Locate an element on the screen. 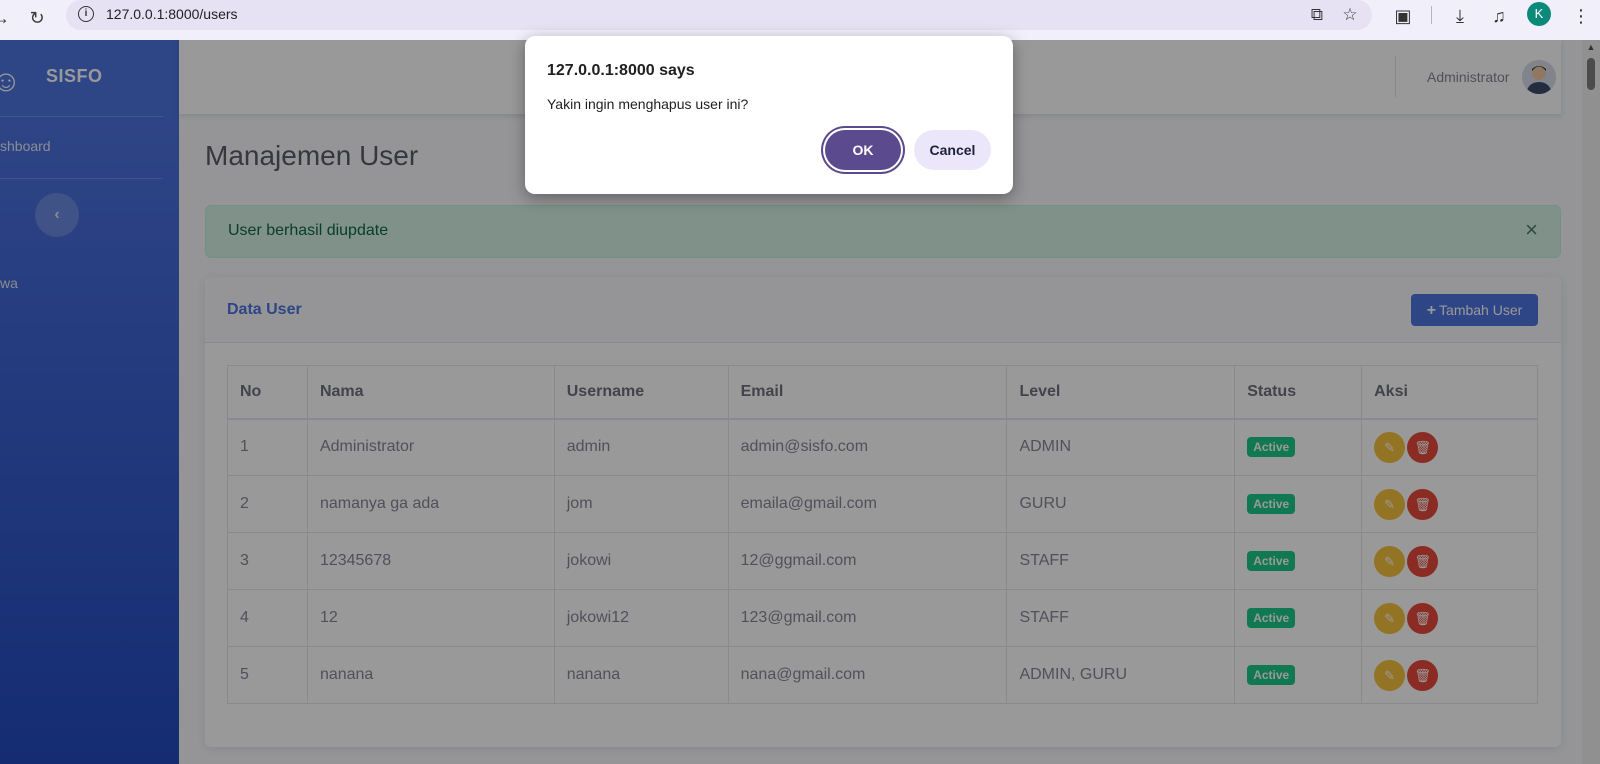  translate-icon: ⧉ is located at coordinates (1317, 15).